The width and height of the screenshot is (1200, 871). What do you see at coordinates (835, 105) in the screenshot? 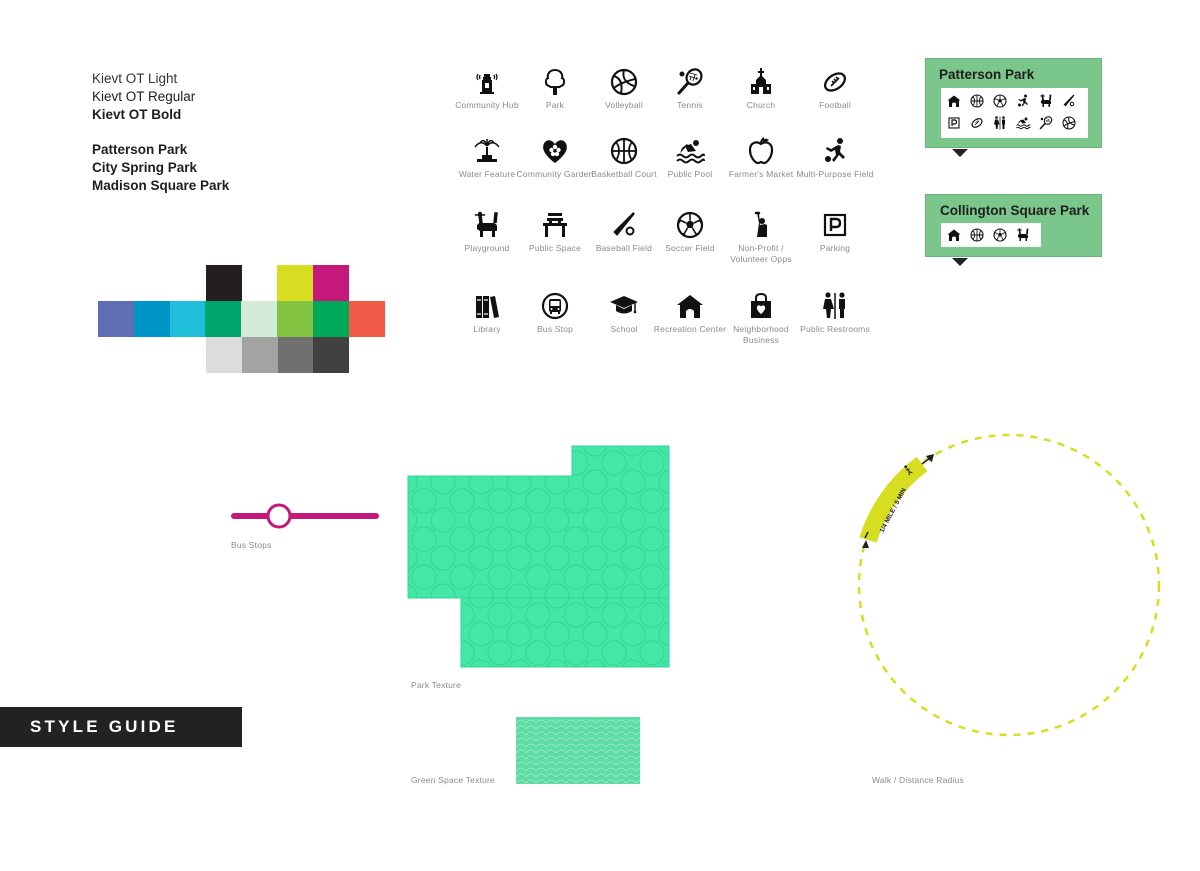
I see `icon-label: Football` at bounding box center [835, 105].